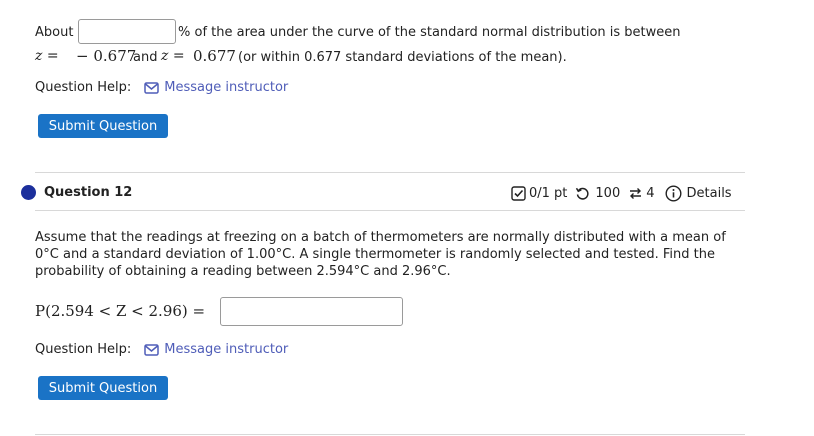 The height and width of the screenshot is (436, 814). I want to click on about-text: About, so click(54, 32).